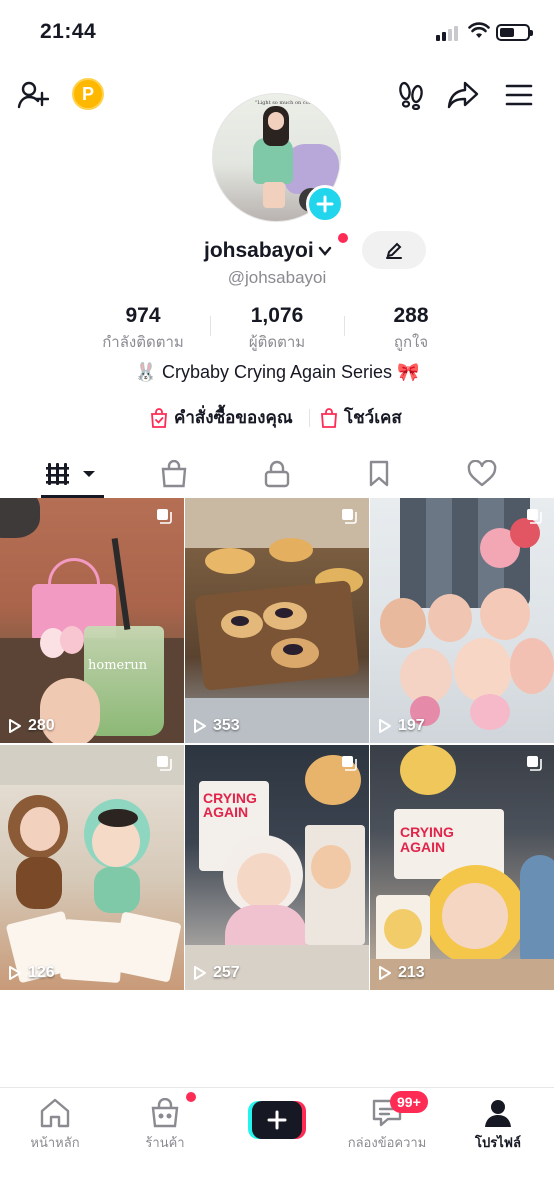 Image resolution: width=554 pixels, height=1199 pixels. I want to click on heart-icon, so click(482, 473).